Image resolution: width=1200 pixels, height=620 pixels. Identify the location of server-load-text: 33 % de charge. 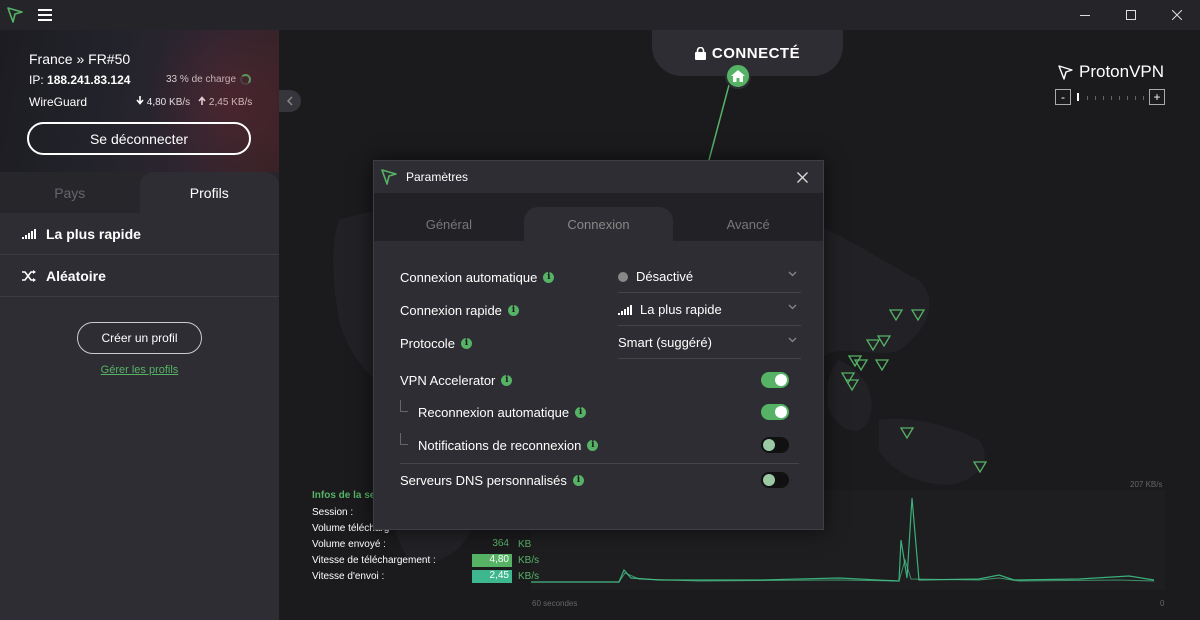
(201, 79).